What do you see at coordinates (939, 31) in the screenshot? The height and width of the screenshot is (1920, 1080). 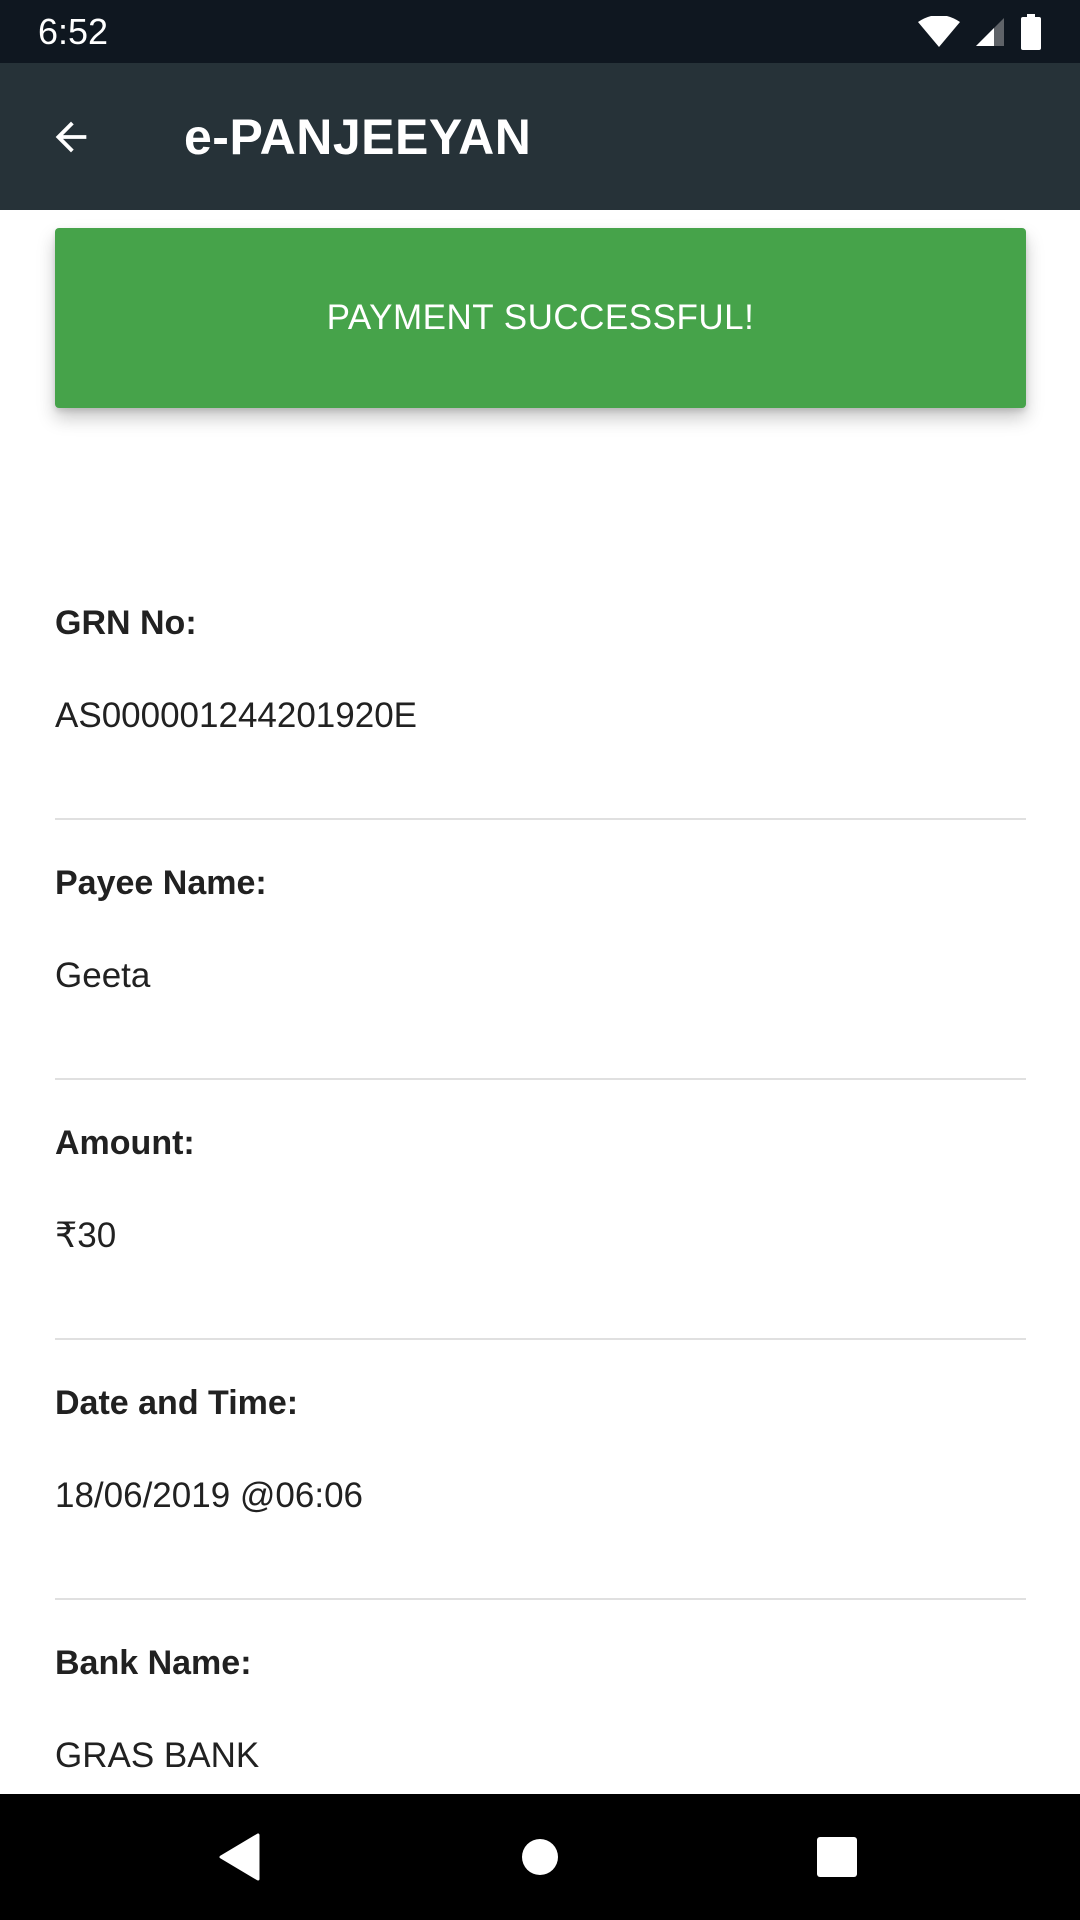 I see `wifi-icon` at bounding box center [939, 31].